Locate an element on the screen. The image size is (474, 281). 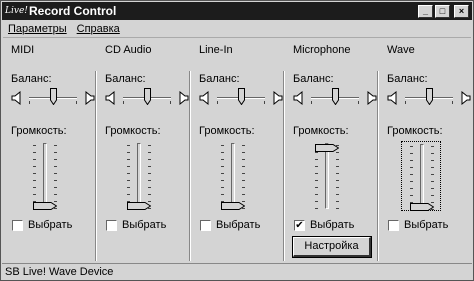
status-bar: SB Live! Wave Device is located at coordinates (237, 271).